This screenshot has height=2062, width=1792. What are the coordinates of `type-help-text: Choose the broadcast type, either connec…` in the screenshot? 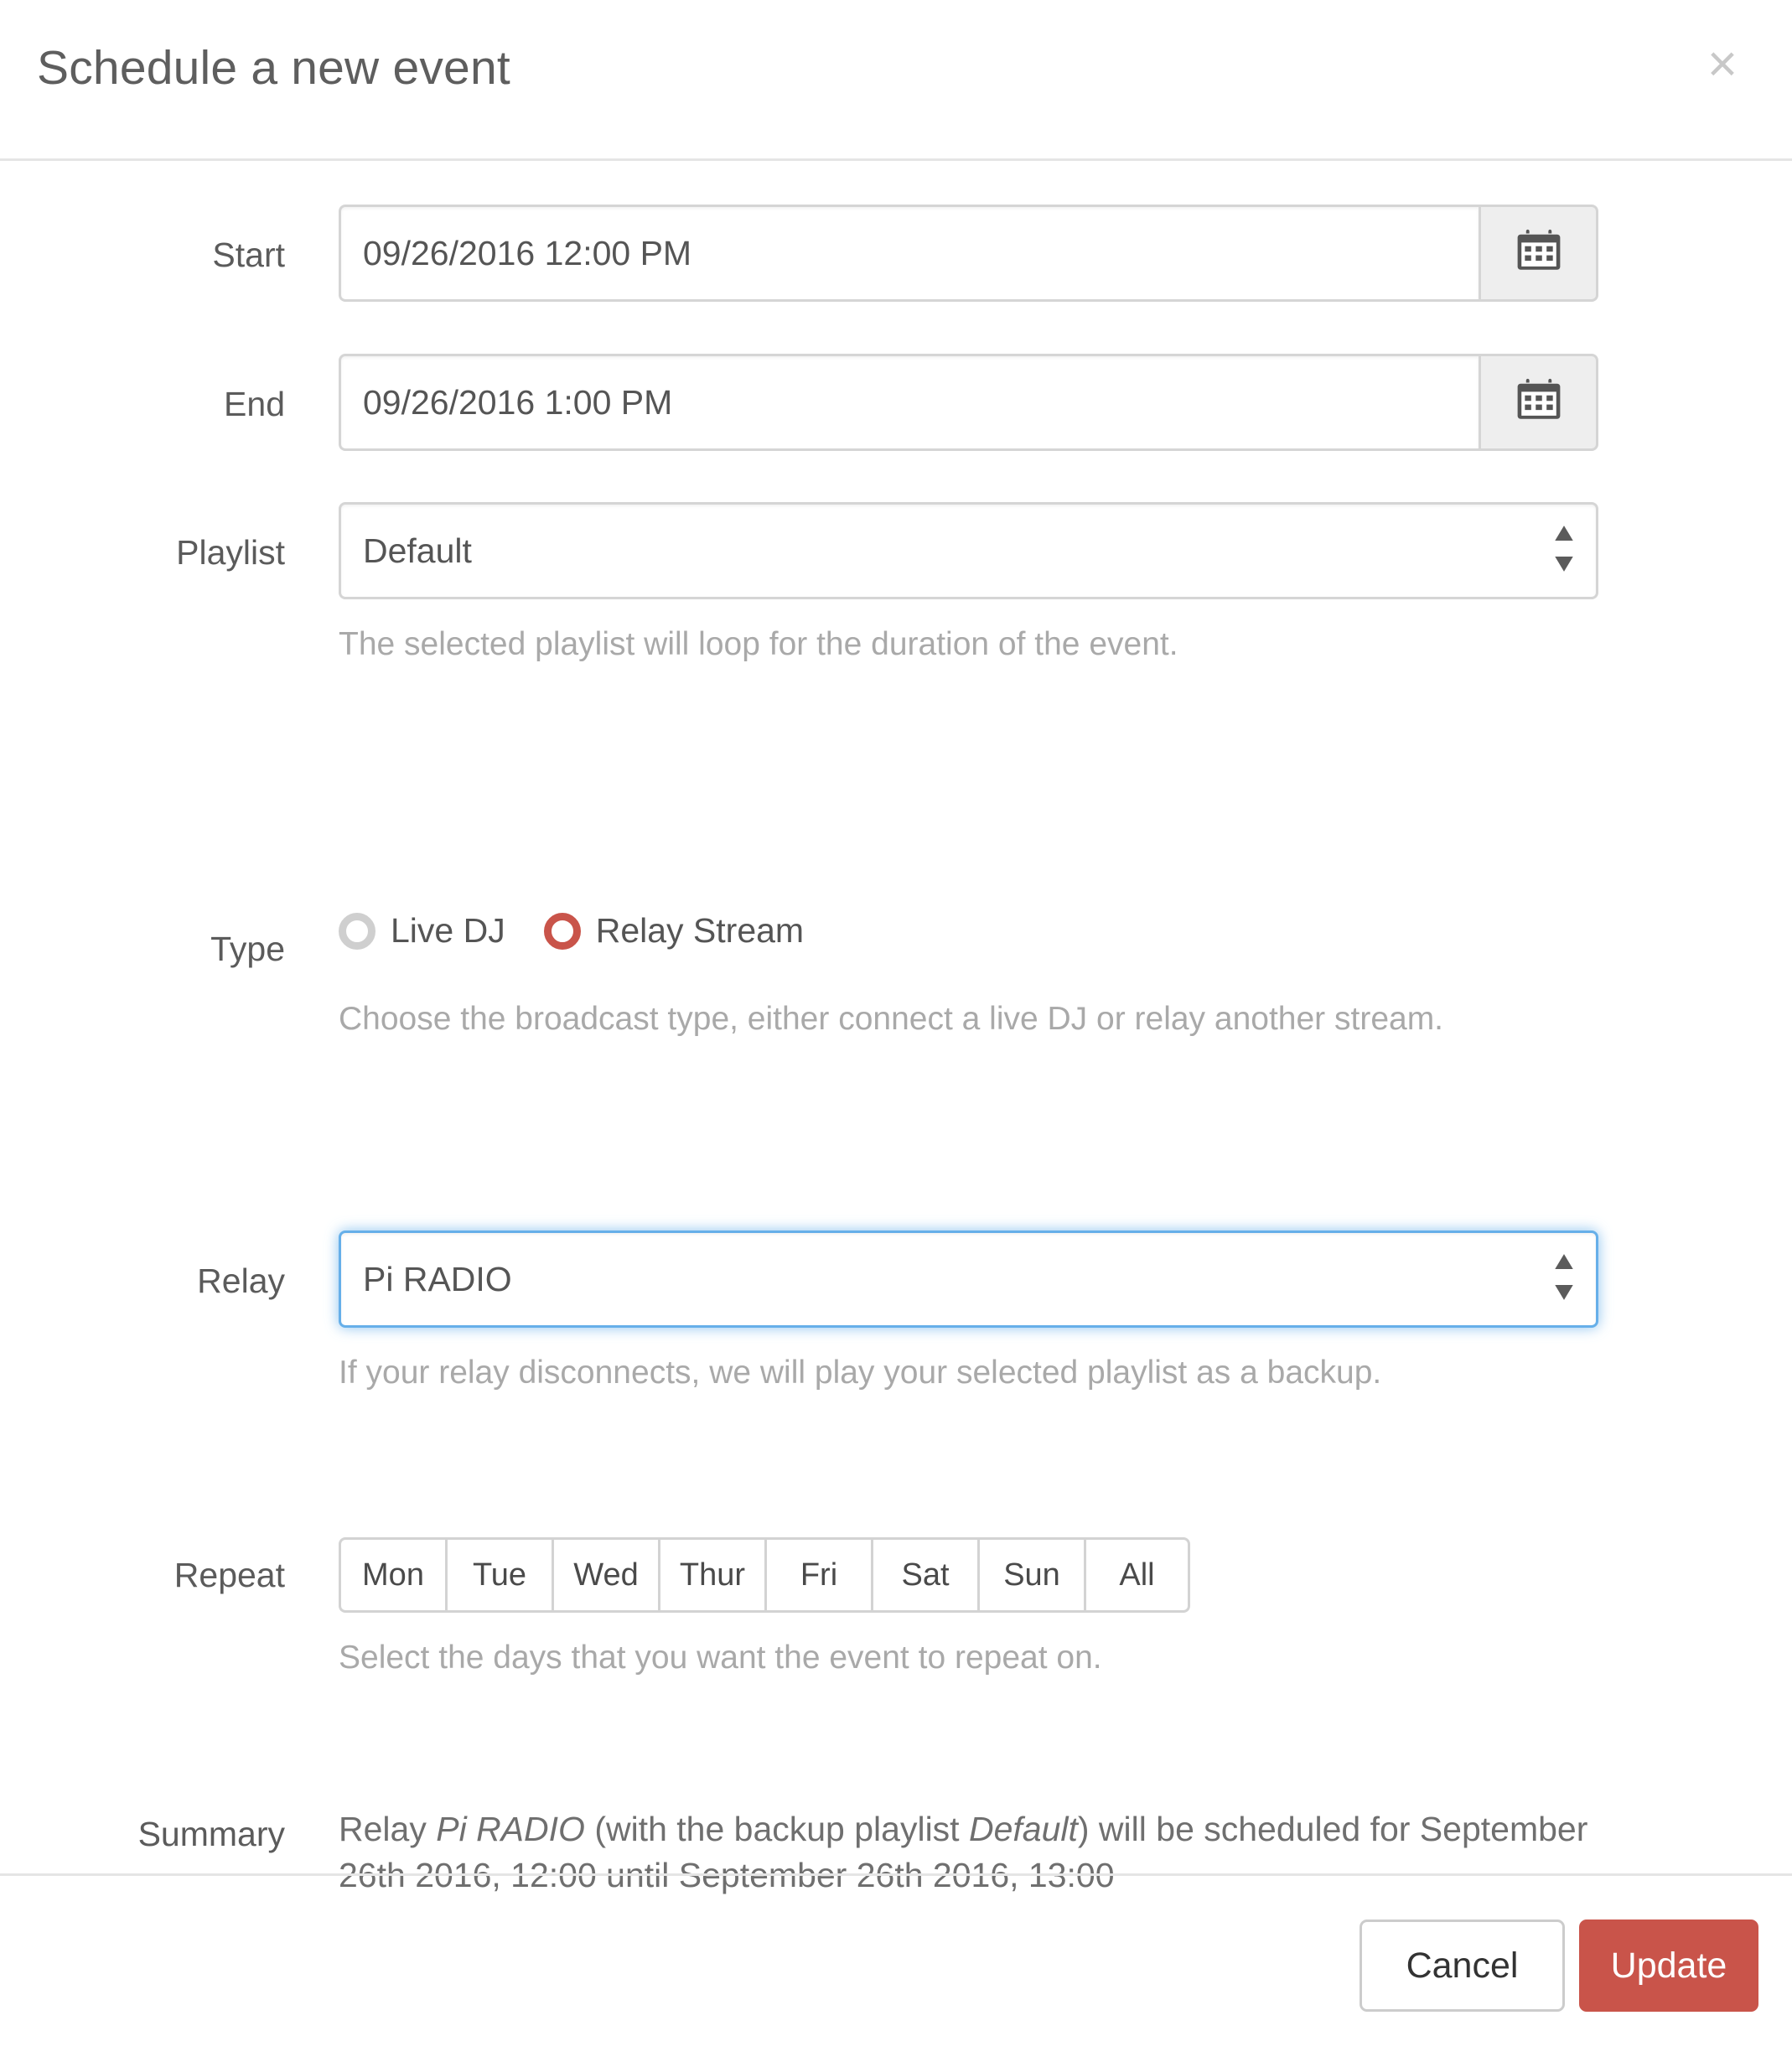 It's located at (891, 1019).